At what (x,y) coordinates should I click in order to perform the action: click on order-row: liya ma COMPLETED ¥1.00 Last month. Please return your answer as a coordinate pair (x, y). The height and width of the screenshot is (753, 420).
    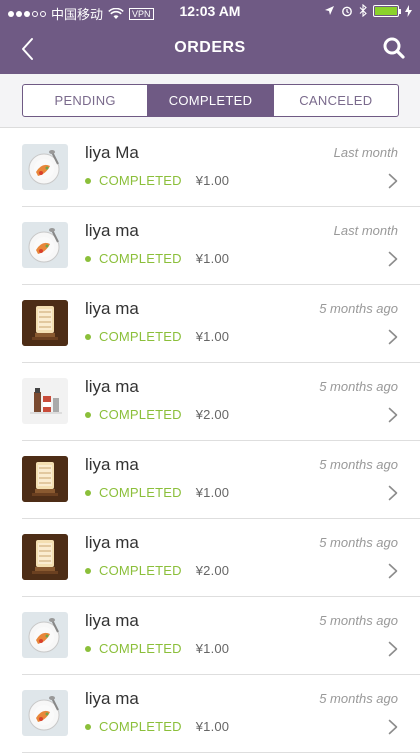
    Looking at the image, I should click on (221, 246).